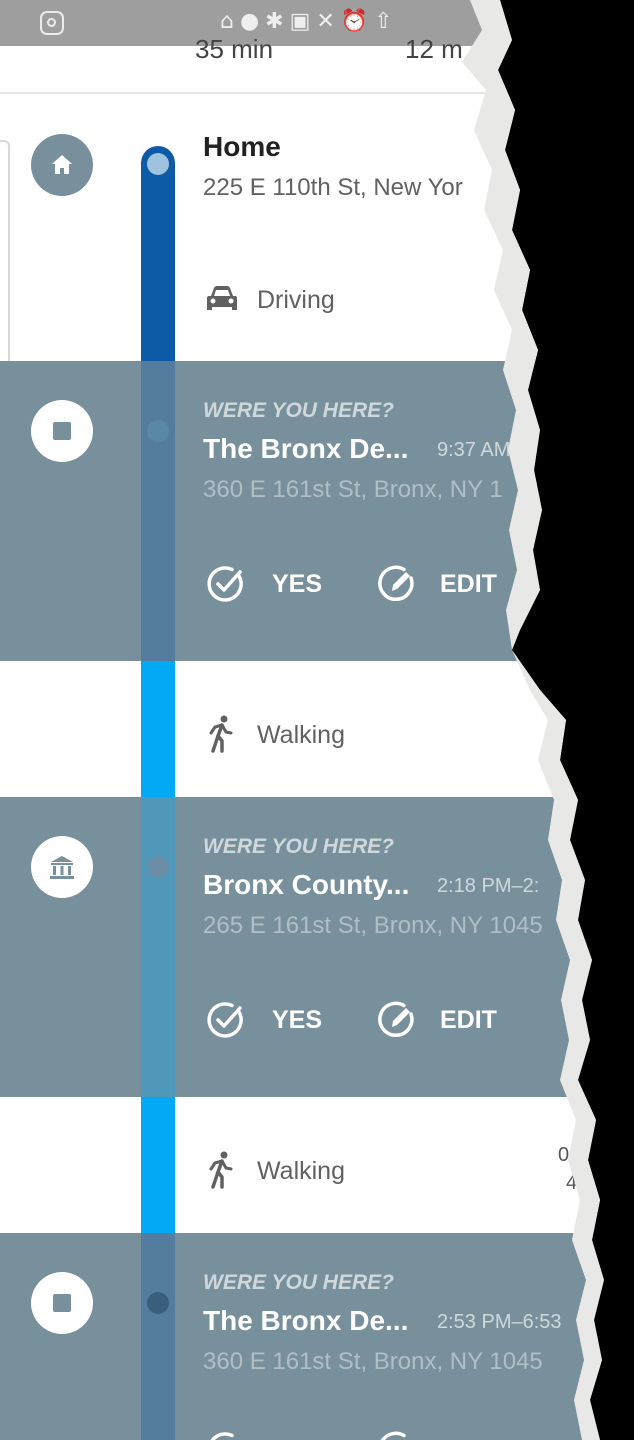  I want to click on visit-address: 360 E 161st St, Bronx, NY 1045, so click(373, 1361).